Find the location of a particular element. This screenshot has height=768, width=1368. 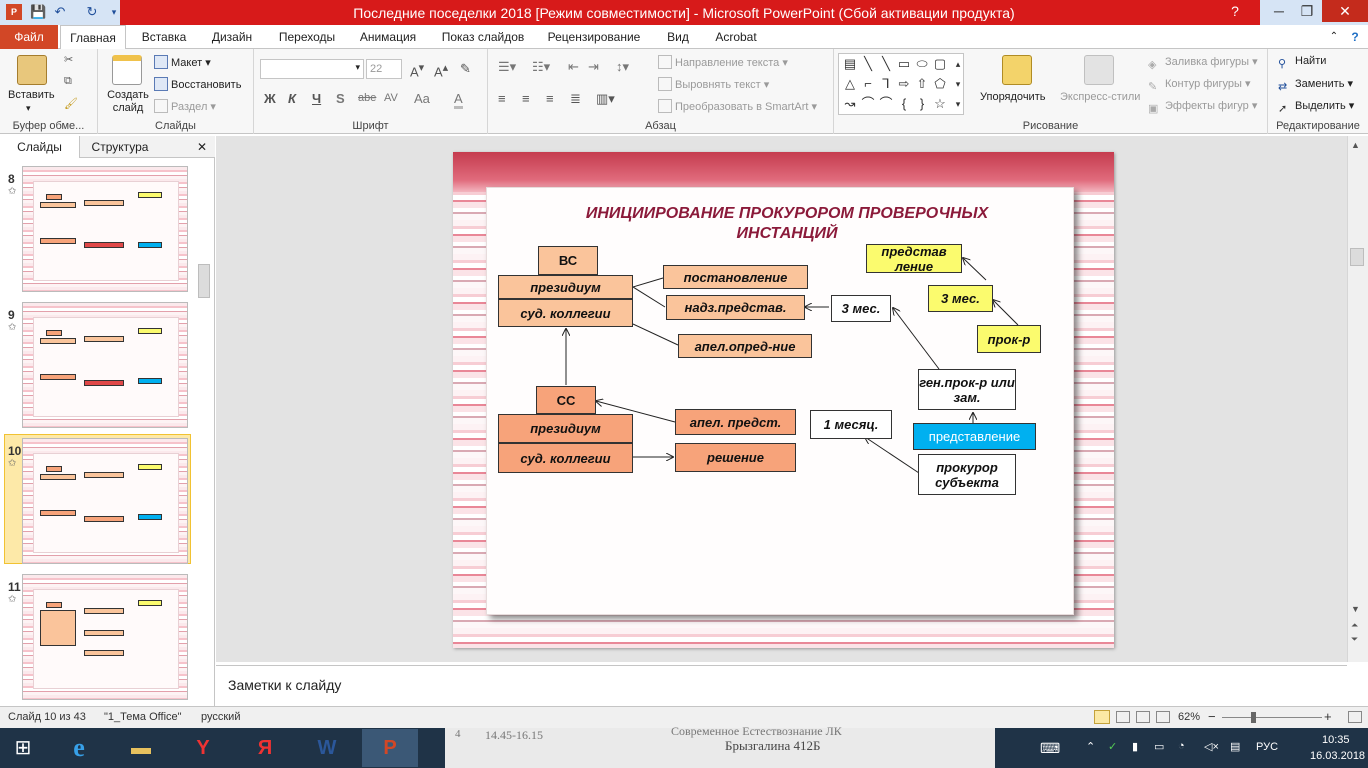

elbow-connector-icon: ⌐ is located at coordinates (868, 84).